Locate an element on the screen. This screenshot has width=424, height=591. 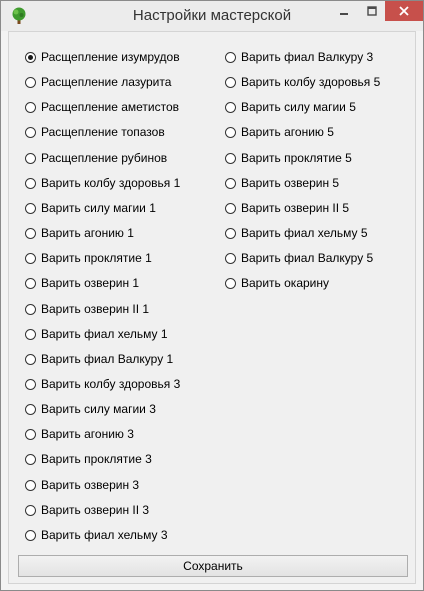
recipe-option: Варить фиал хельму 3 is located at coordinates (96, 535).